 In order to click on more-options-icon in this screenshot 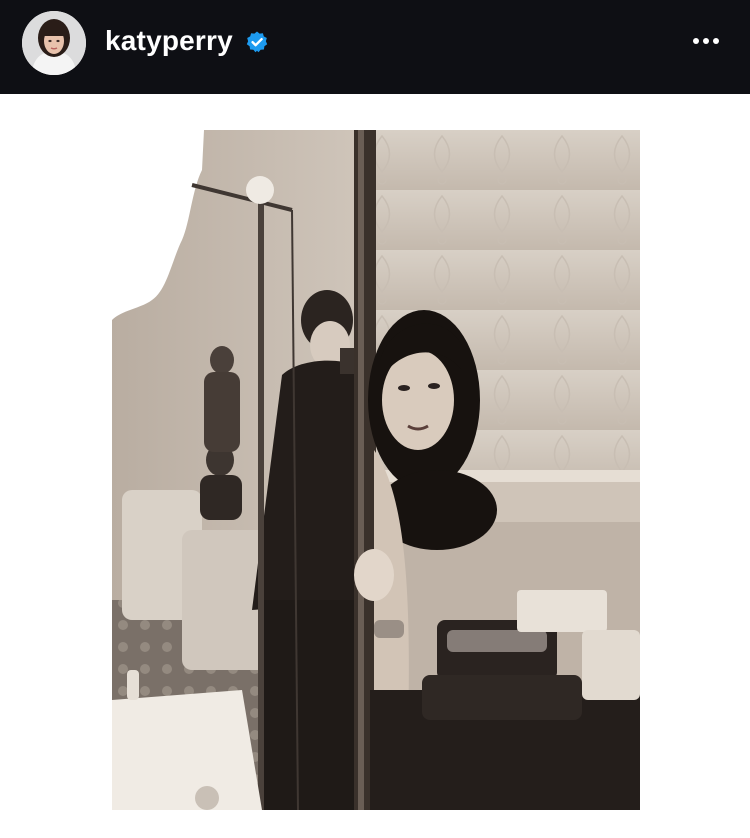, I will do `click(706, 41)`.